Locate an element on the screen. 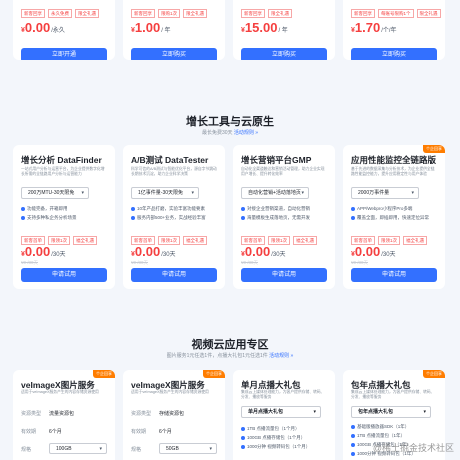 The height and width of the screenshot is (460, 460). tag: 限购1次 is located at coordinates (169, 13).